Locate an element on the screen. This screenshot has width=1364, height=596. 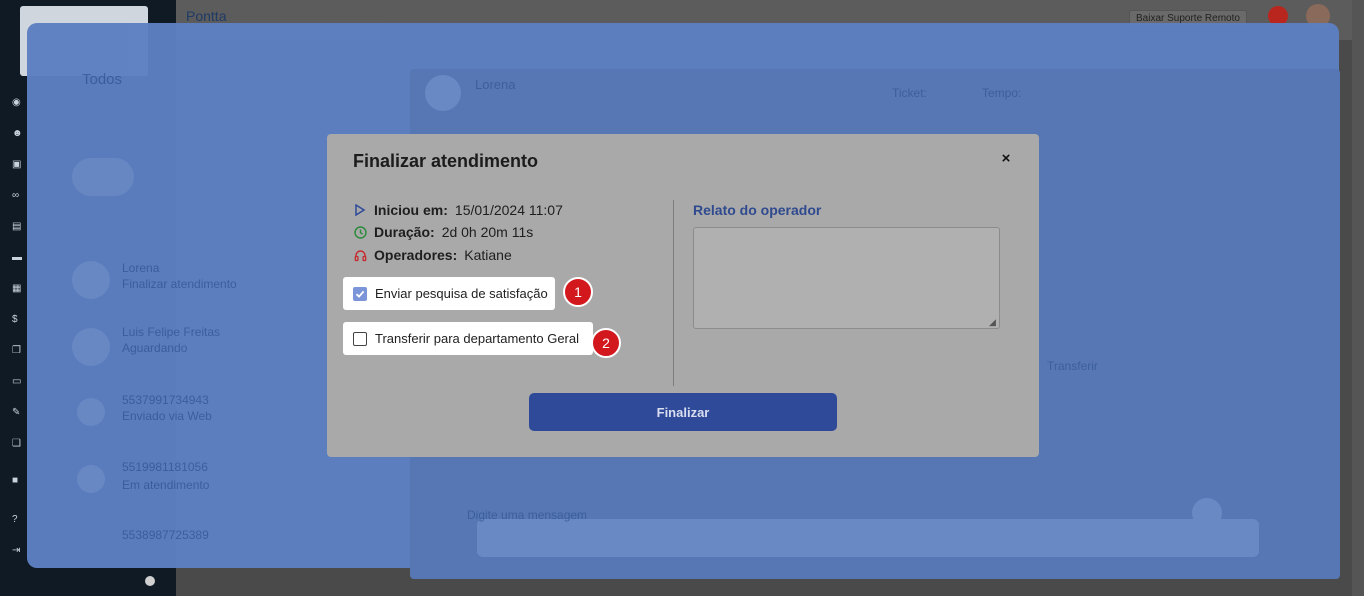
relato-textarea is located at coordinates (846, 278).